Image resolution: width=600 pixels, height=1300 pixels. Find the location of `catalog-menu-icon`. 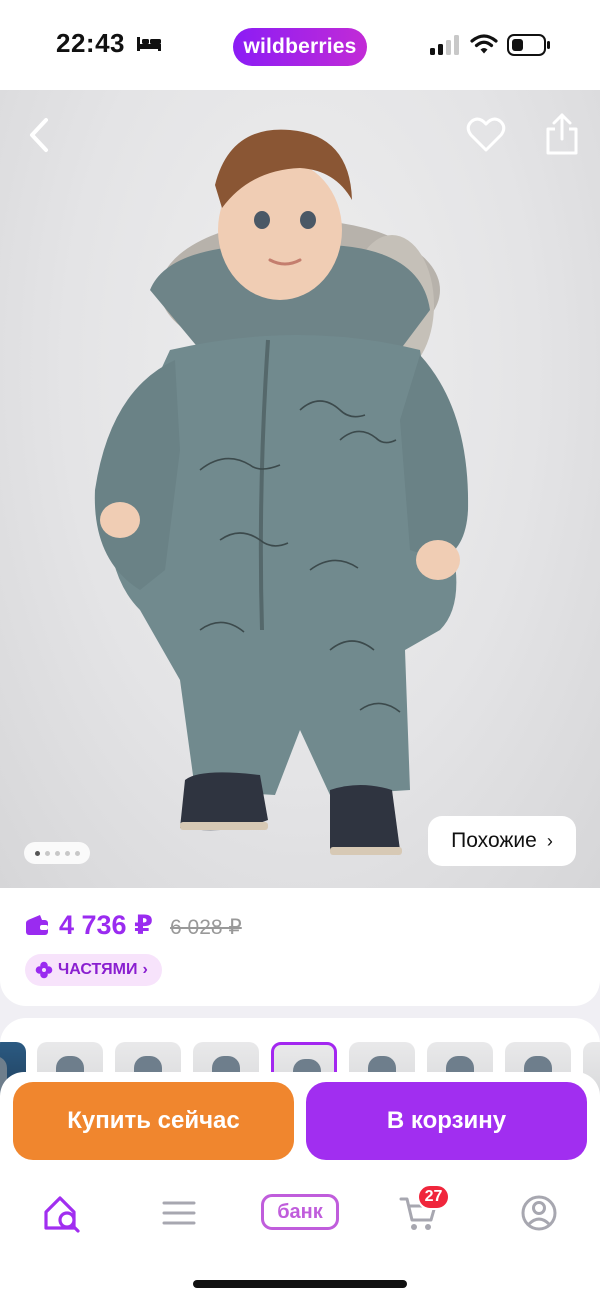

catalog-menu-icon is located at coordinates (179, 1213).